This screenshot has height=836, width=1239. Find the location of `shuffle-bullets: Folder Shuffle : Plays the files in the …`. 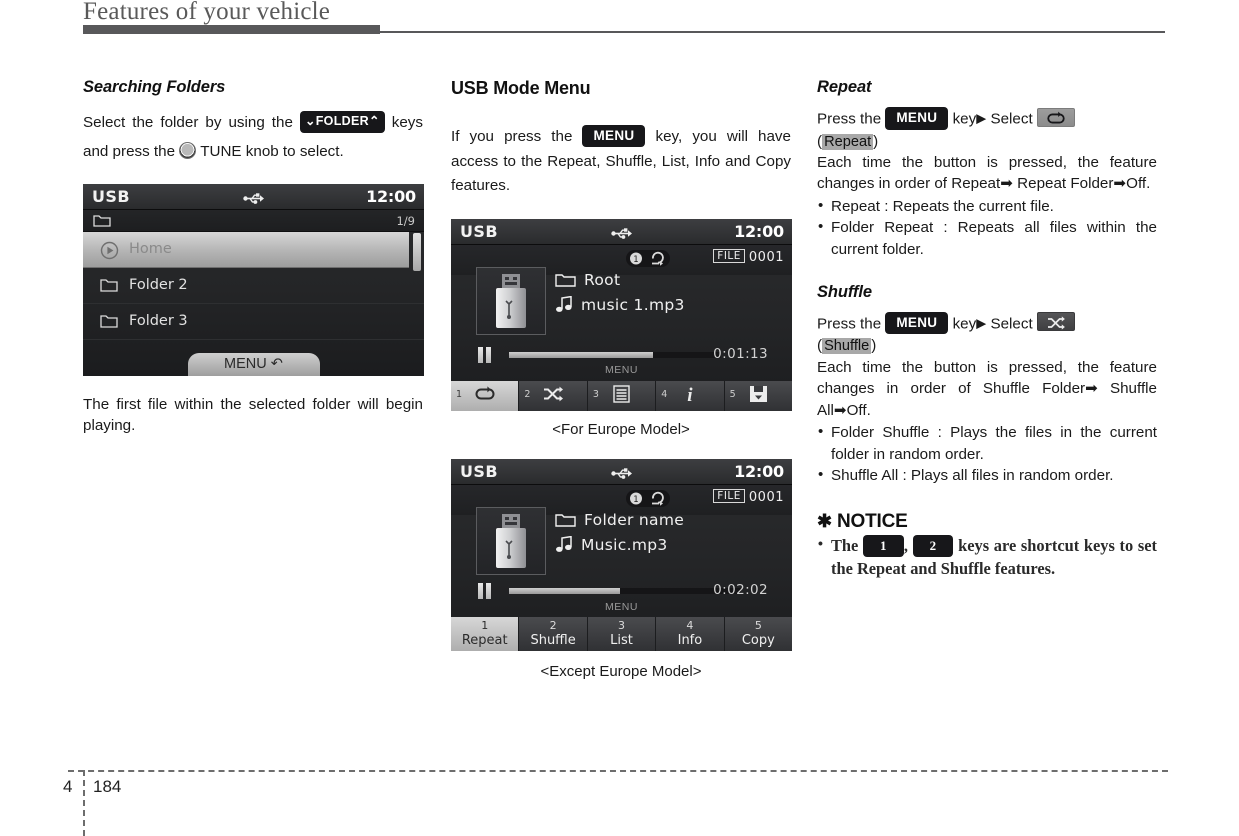

shuffle-bullets: Folder Shuffle : Plays the files in the … is located at coordinates (987, 454).